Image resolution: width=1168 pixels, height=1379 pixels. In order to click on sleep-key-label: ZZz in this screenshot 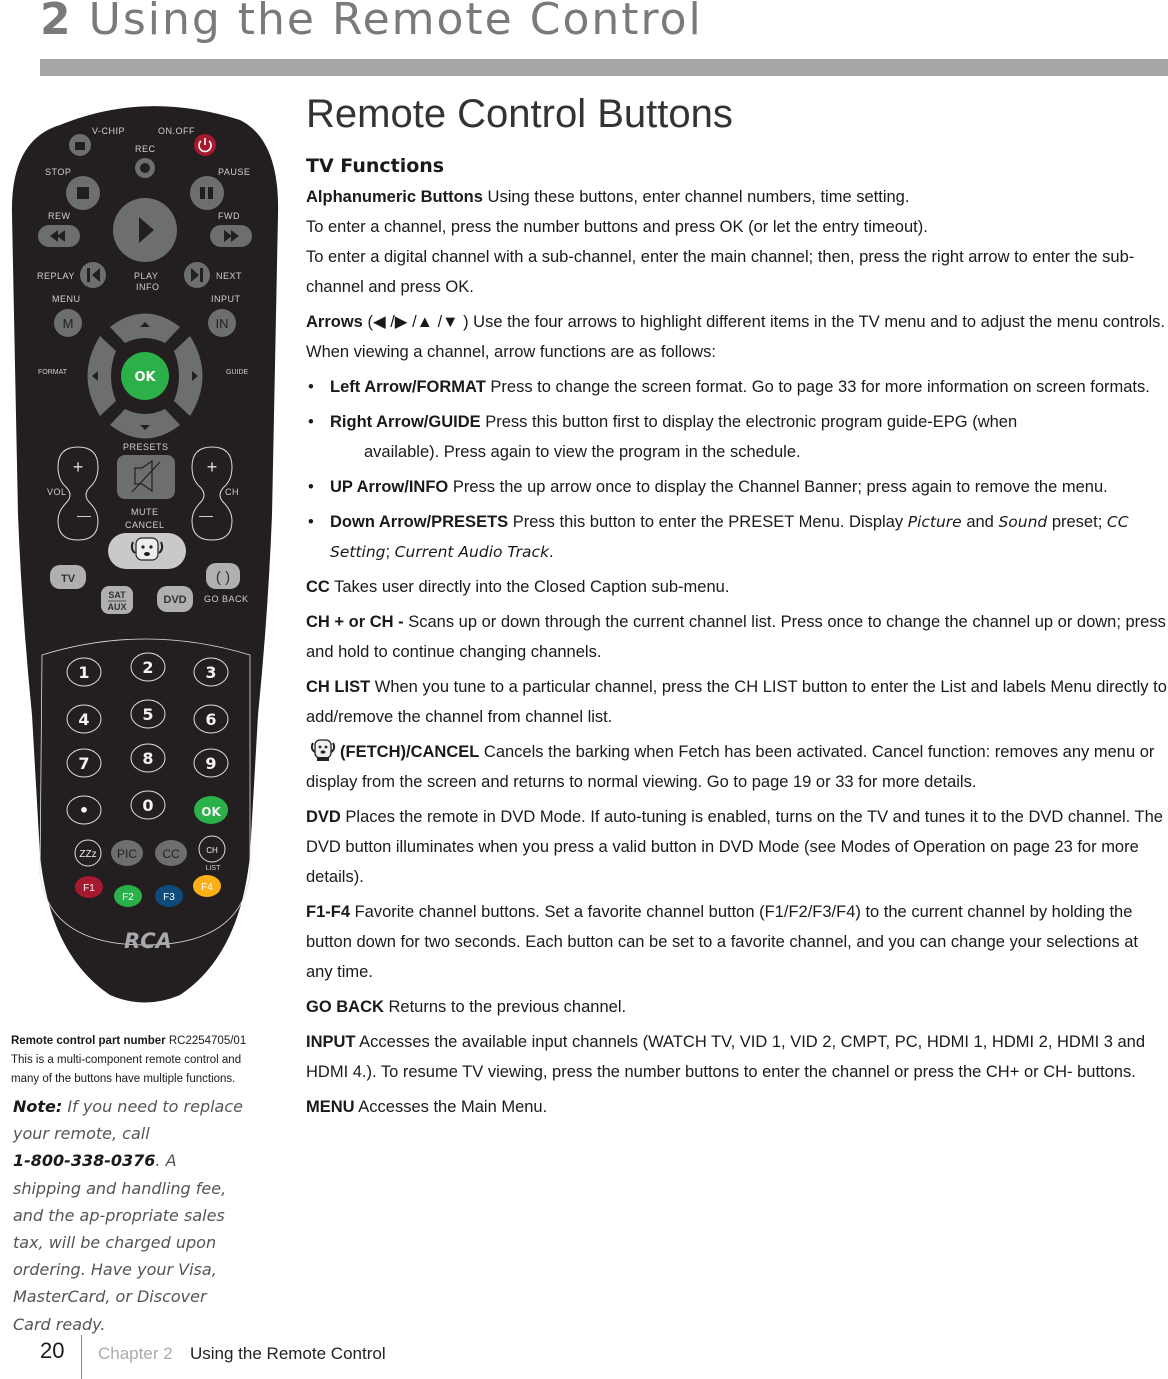, I will do `click(87, 854)`.